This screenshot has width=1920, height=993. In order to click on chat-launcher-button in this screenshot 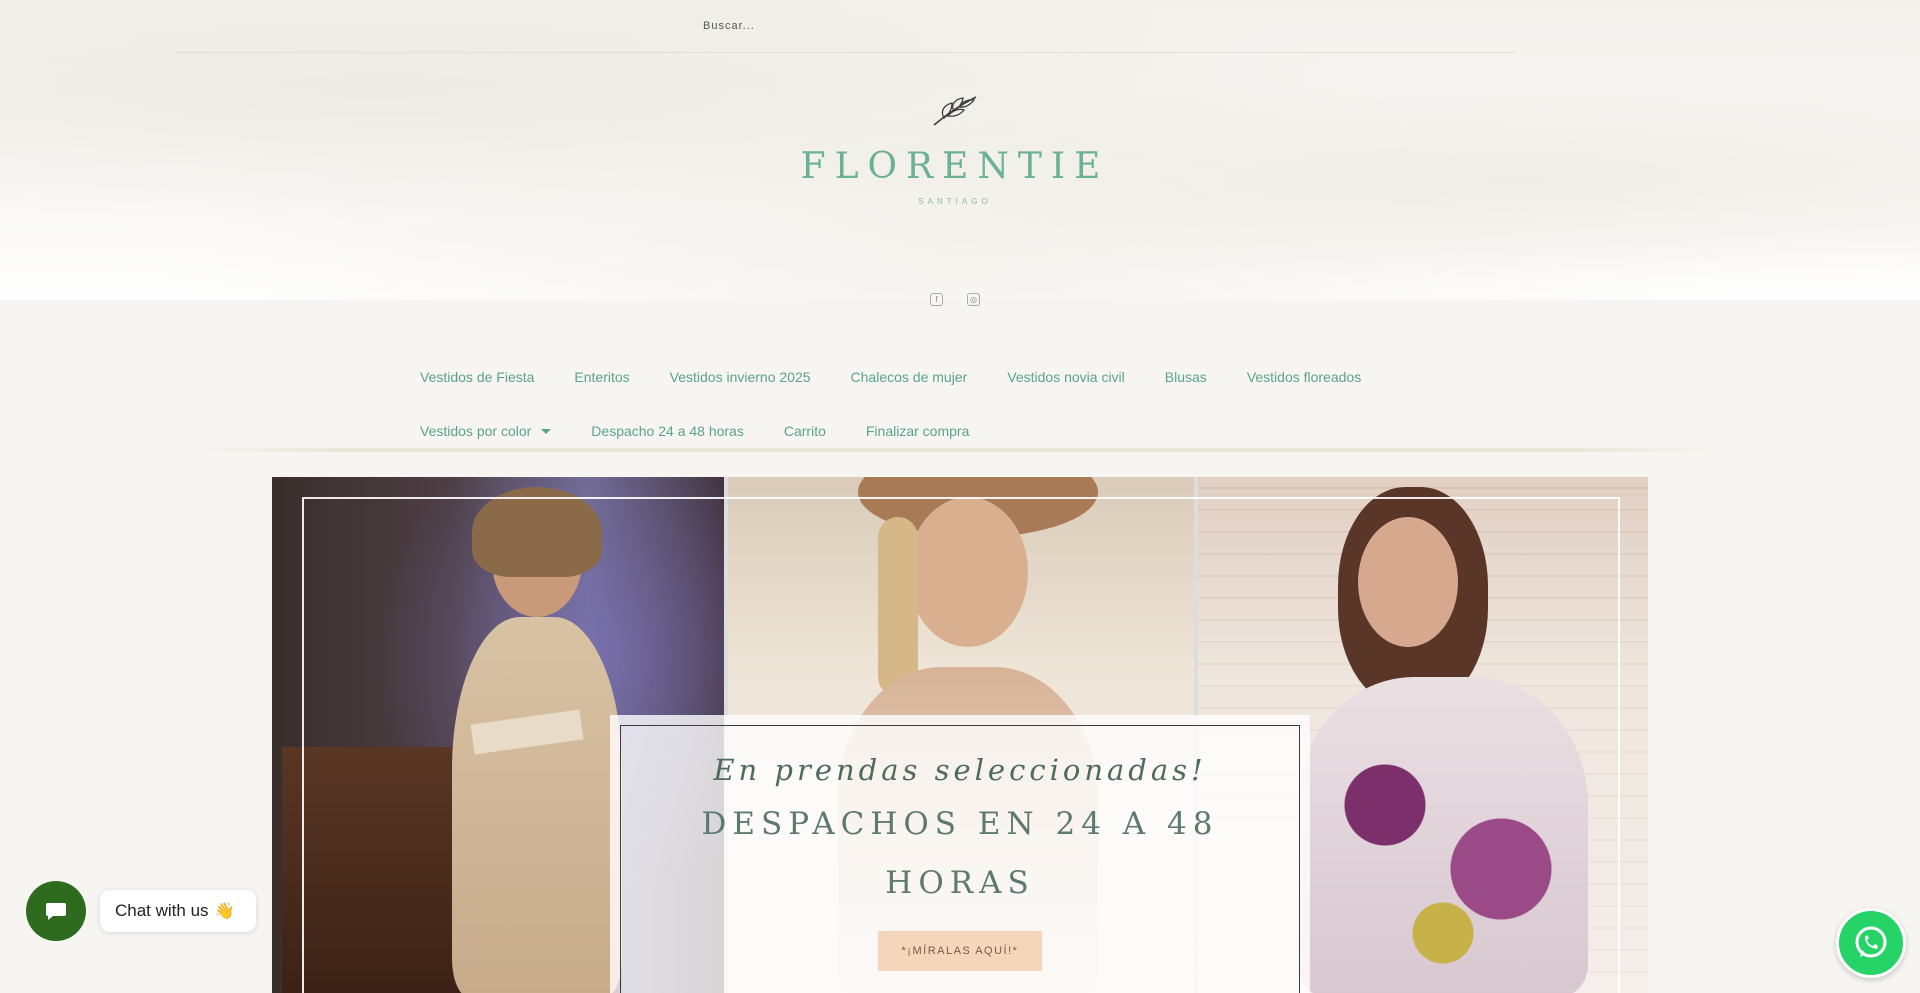, I will do `click(56, 911)`.